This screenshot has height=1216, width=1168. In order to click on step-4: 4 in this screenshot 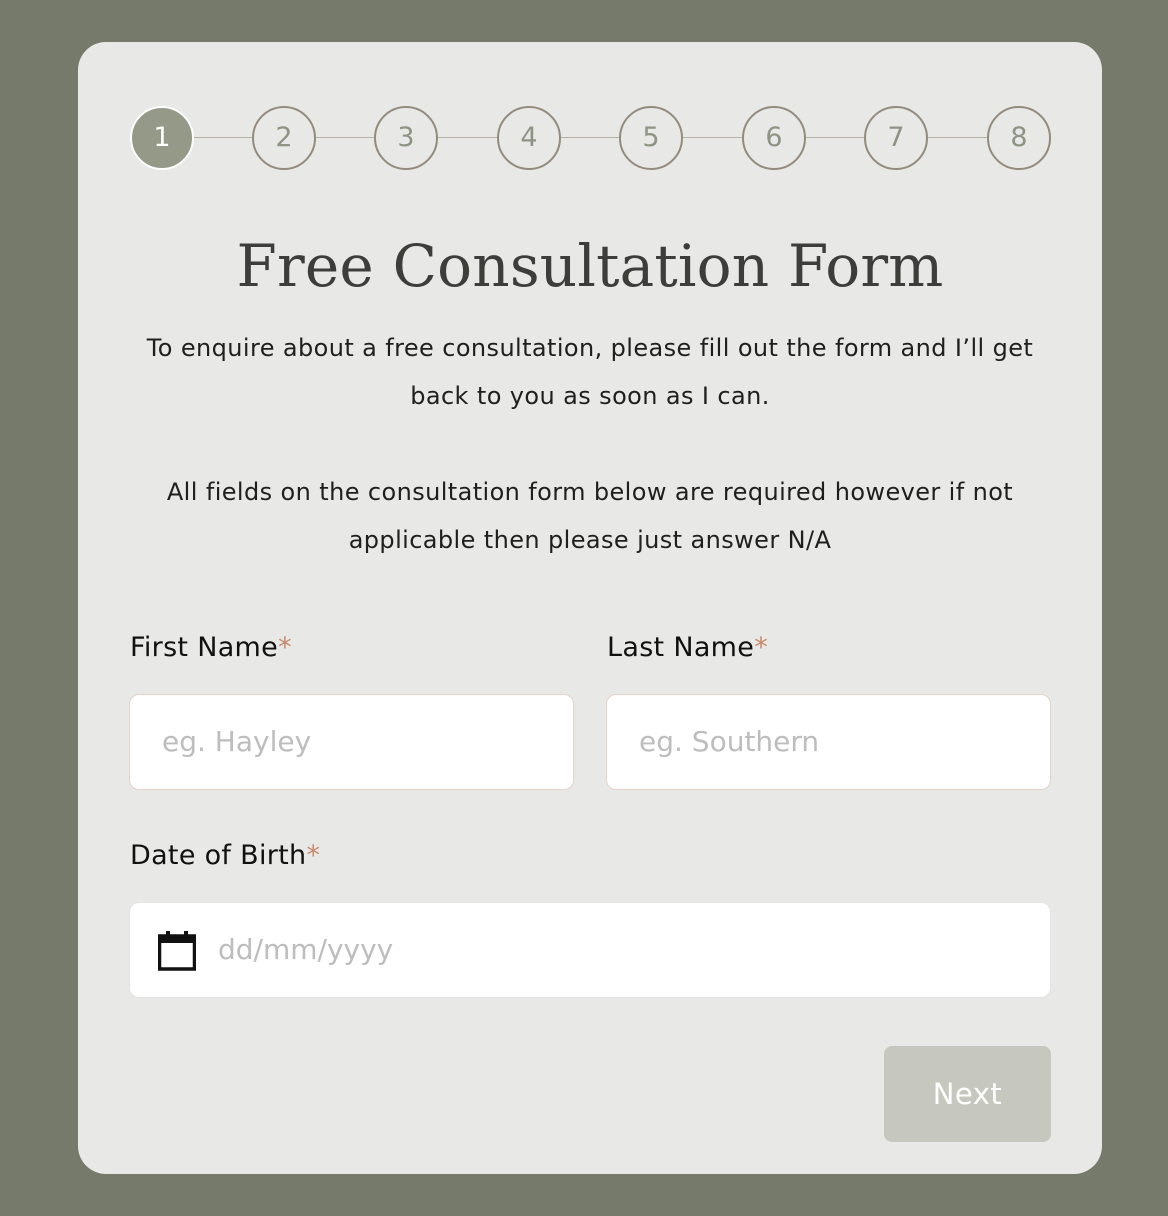, I will do `click(529, 138)`.